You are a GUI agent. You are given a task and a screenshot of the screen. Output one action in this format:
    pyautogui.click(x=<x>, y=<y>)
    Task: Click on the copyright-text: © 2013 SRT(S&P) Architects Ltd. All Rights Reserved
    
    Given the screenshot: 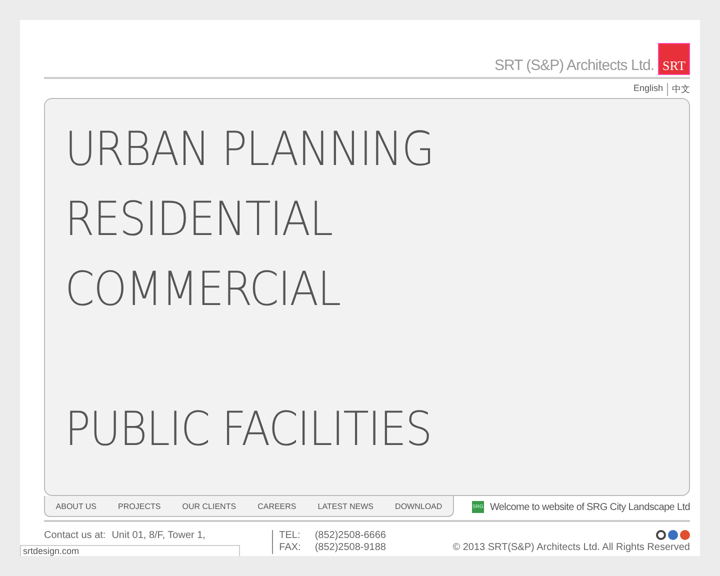 What is the action you would take?
    pyautogui.click(x=571, y=547)
    